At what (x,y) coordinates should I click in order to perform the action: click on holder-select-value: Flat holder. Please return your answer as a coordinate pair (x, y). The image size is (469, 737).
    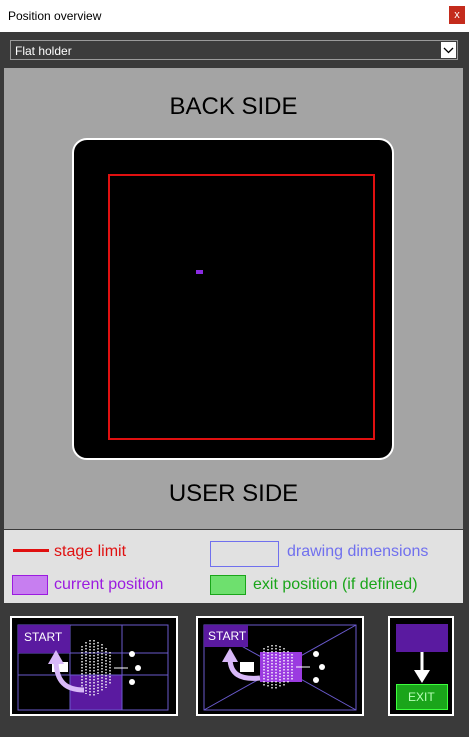
    Looking at the image, I should click on (43, 51).